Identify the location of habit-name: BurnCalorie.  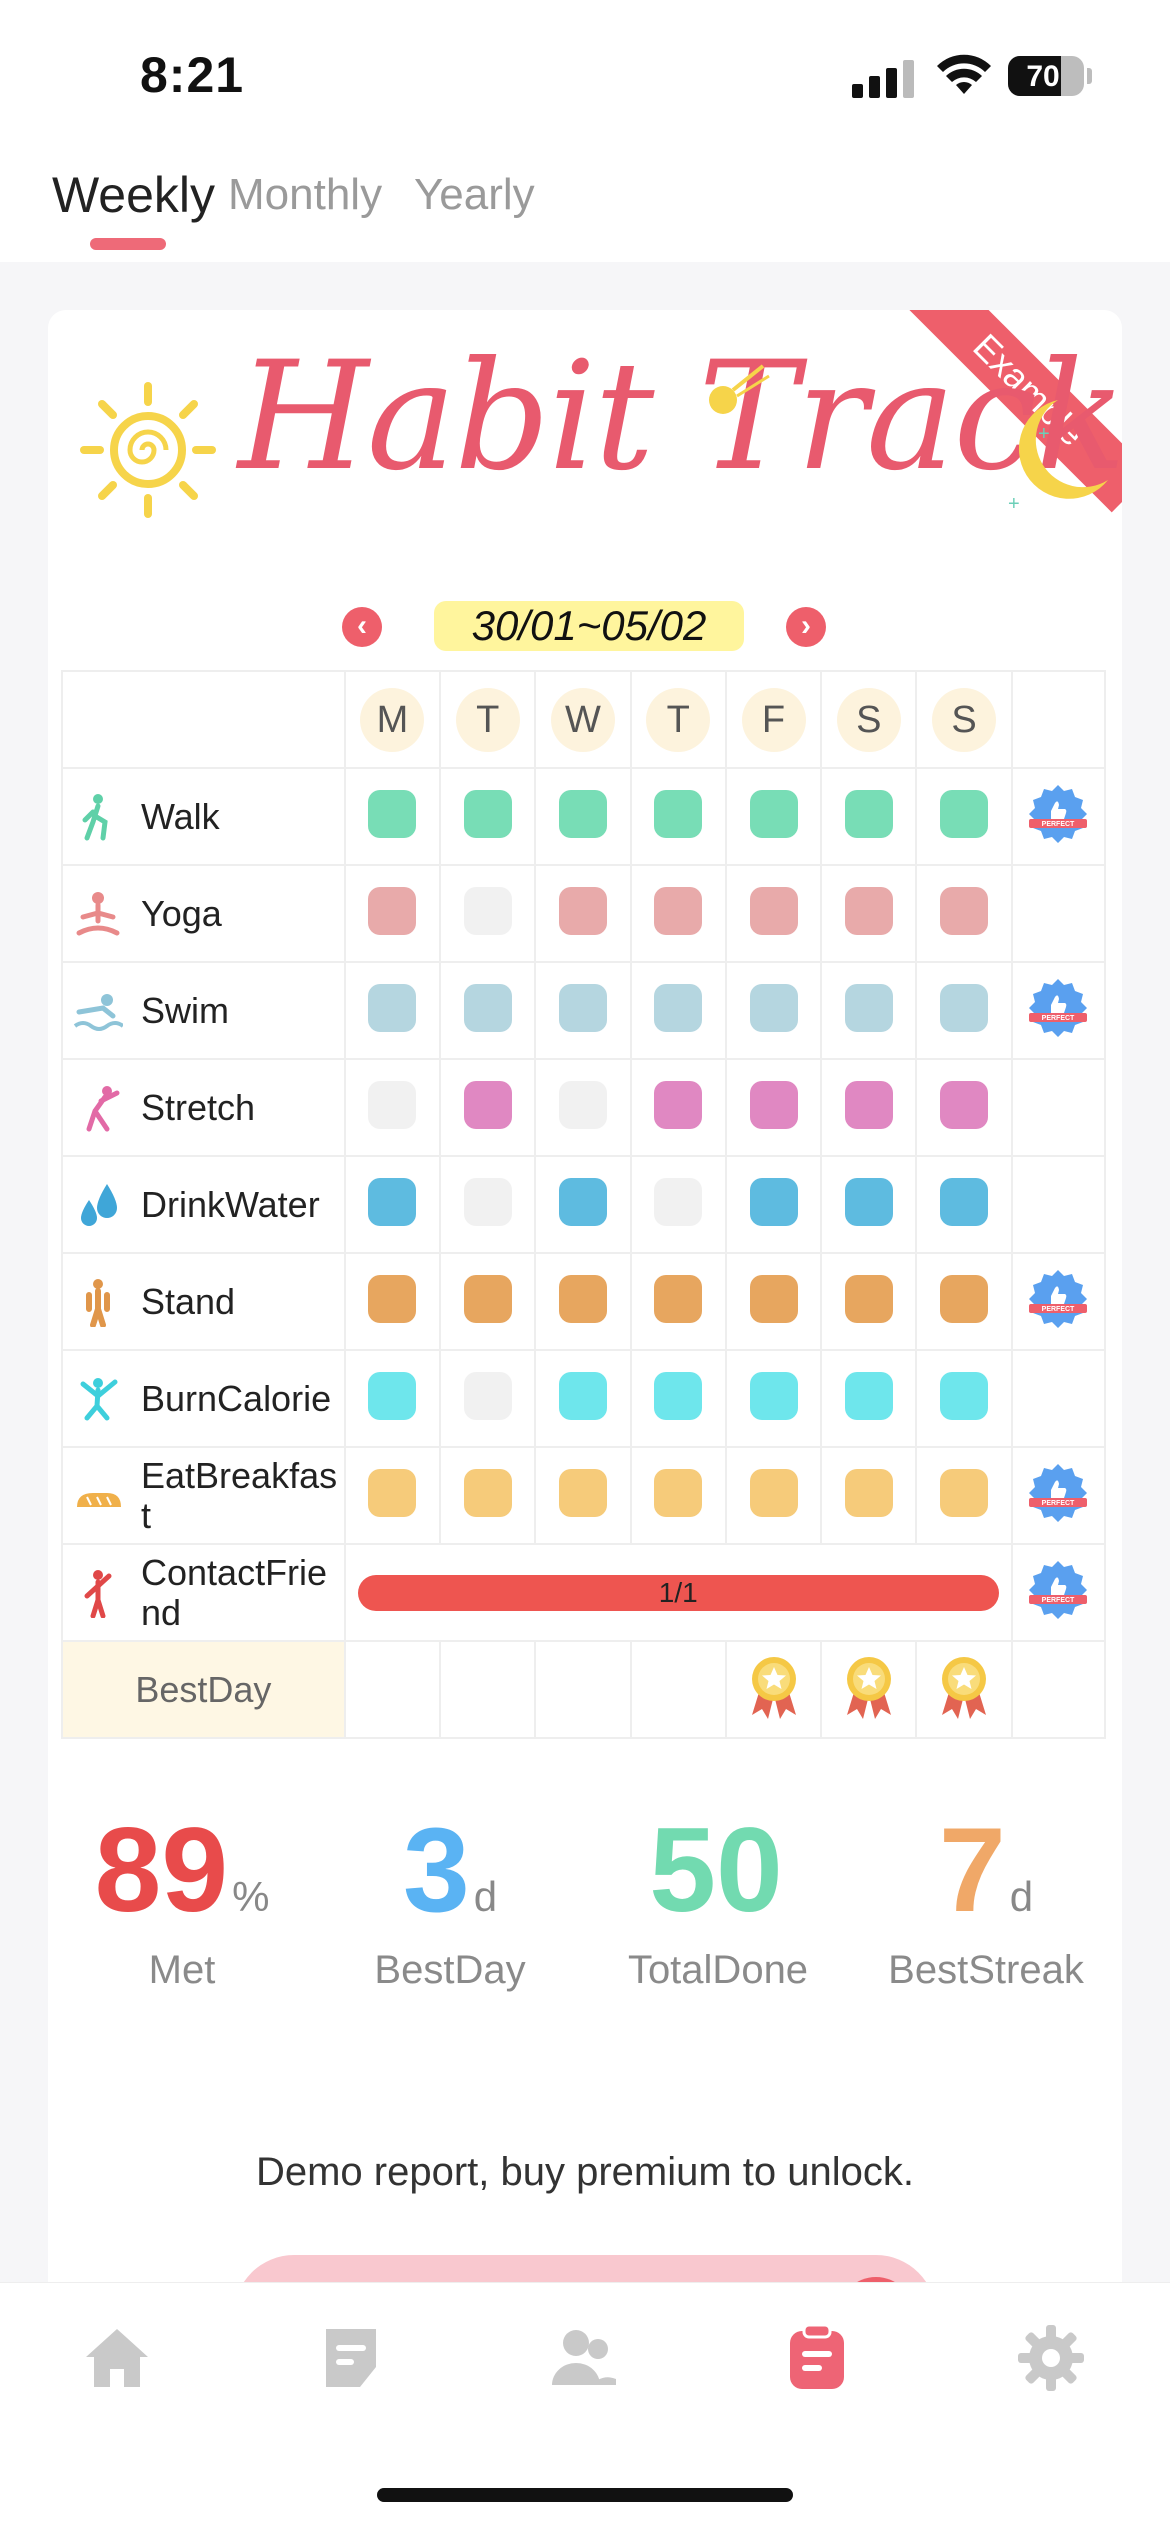
(236, 1398).